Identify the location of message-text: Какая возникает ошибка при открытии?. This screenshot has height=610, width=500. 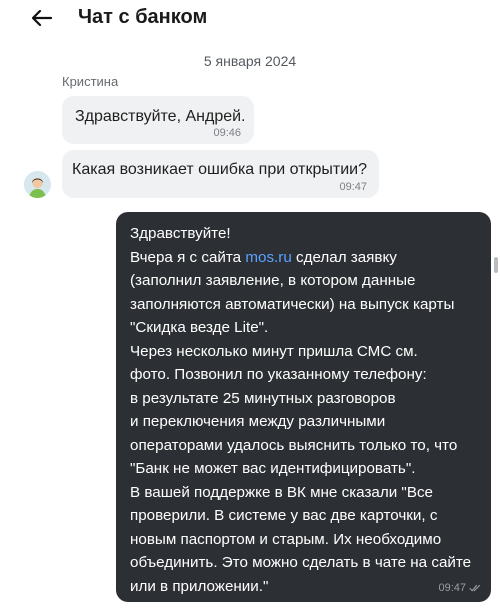
(219, 169).